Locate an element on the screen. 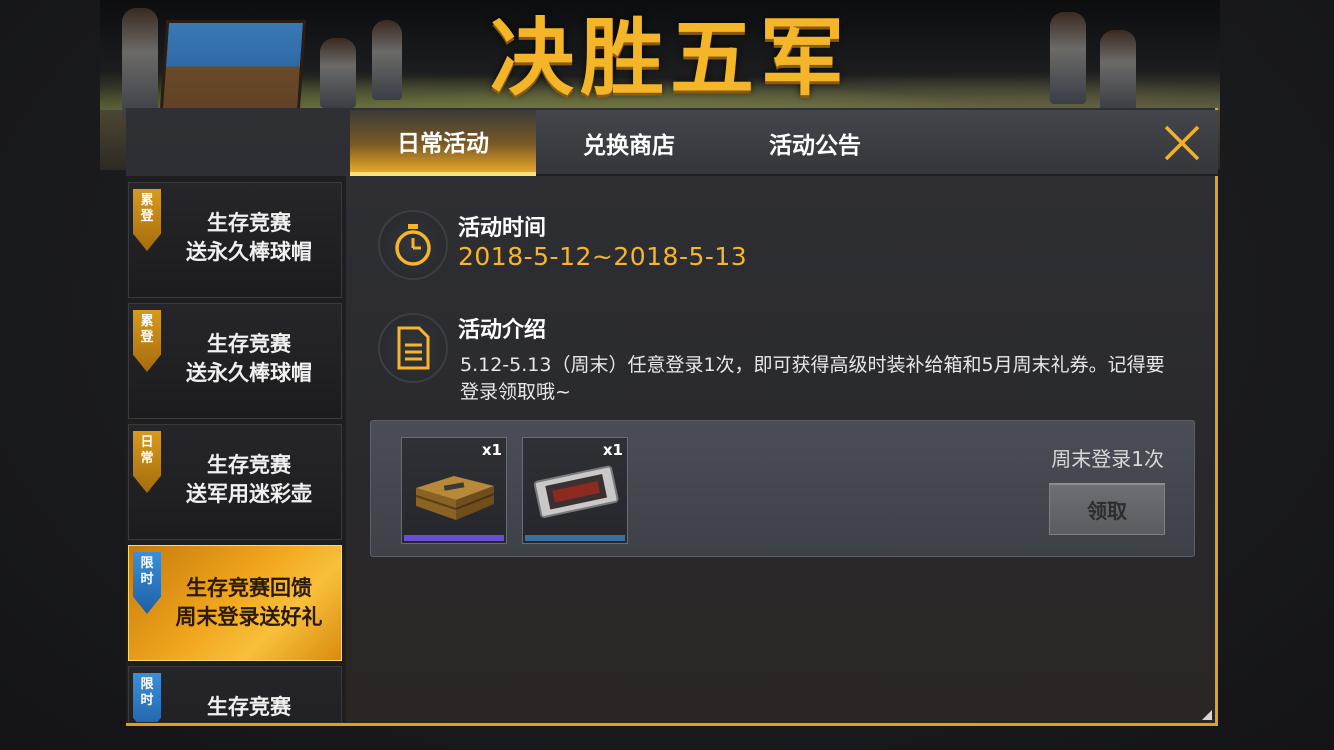  event-title-line: 送军用迷彩壶 is located at coordinates (249, 494).